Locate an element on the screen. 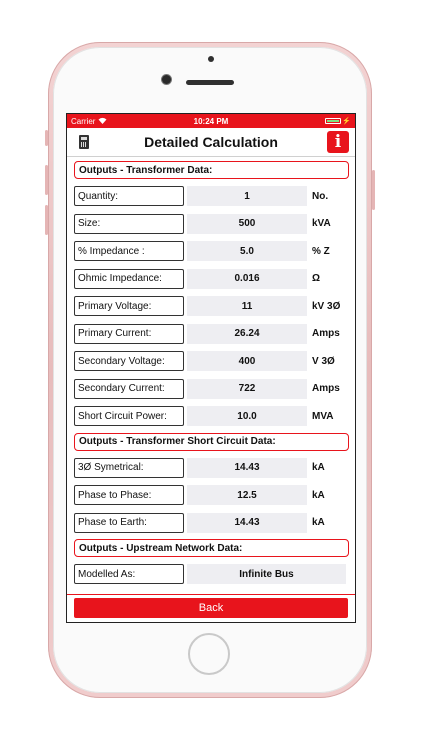 This screenshot has width=422, height=750. result-unit: MVA is located at coordinates (323, 416).